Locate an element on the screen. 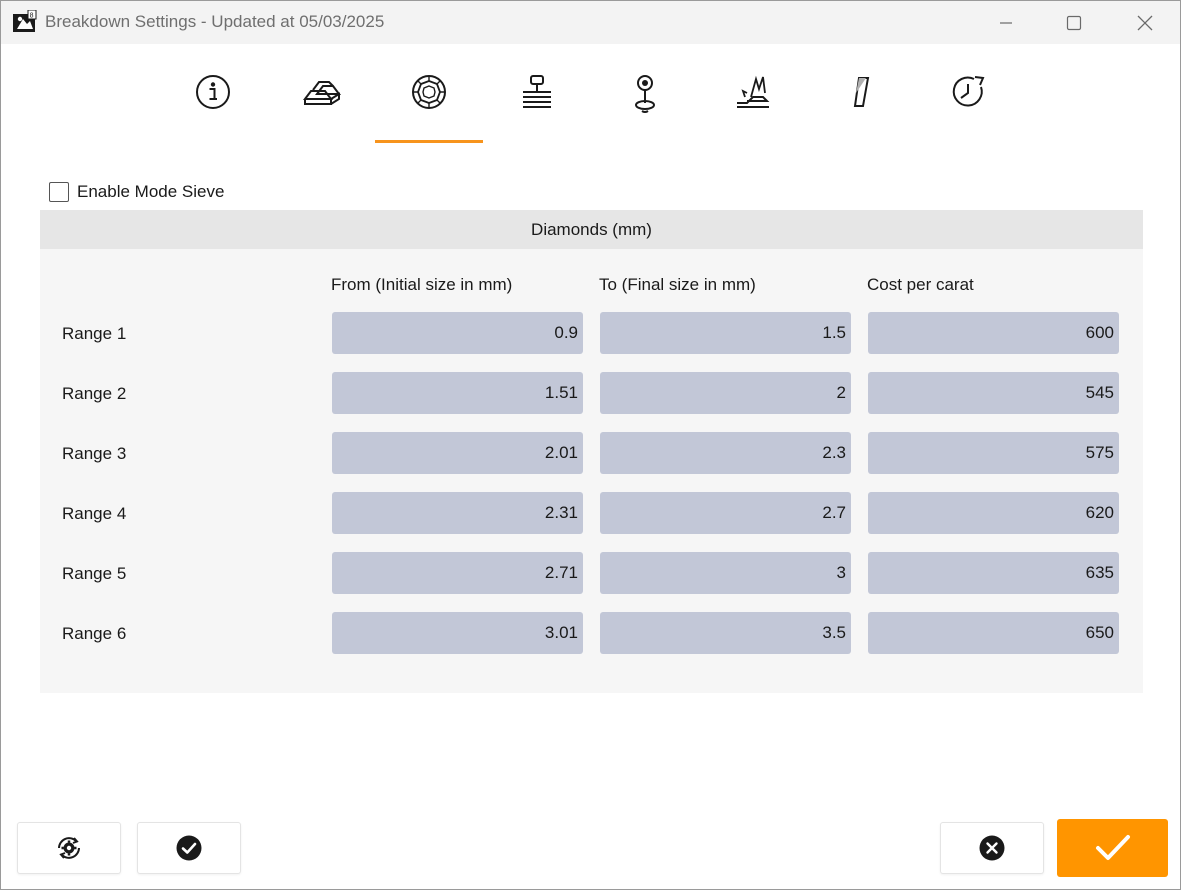  diamonds-header: Diamonds (mm) is located at coordinates (591, 229).